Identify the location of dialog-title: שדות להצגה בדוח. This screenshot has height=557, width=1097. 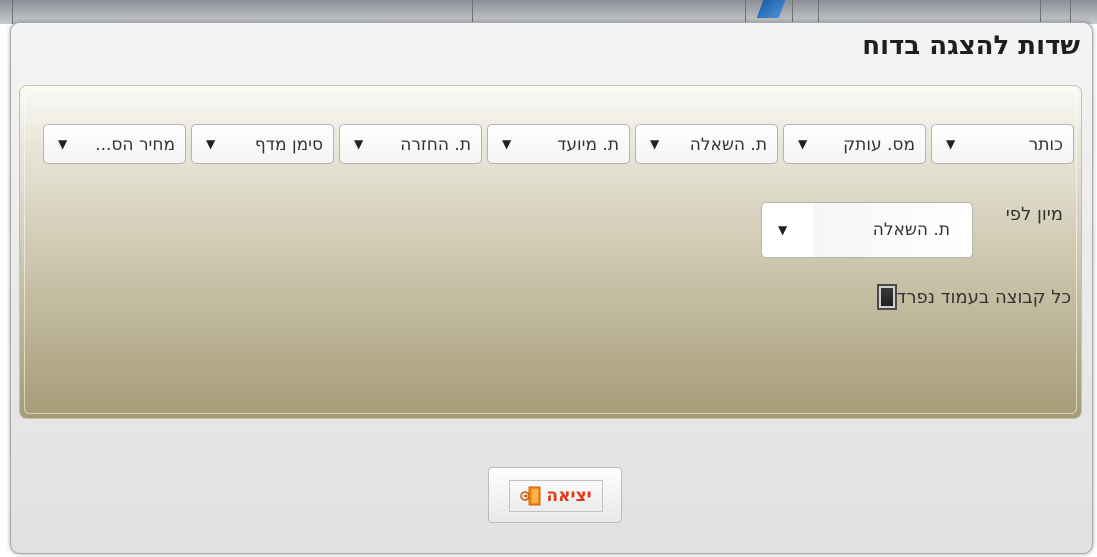
(971, 46).